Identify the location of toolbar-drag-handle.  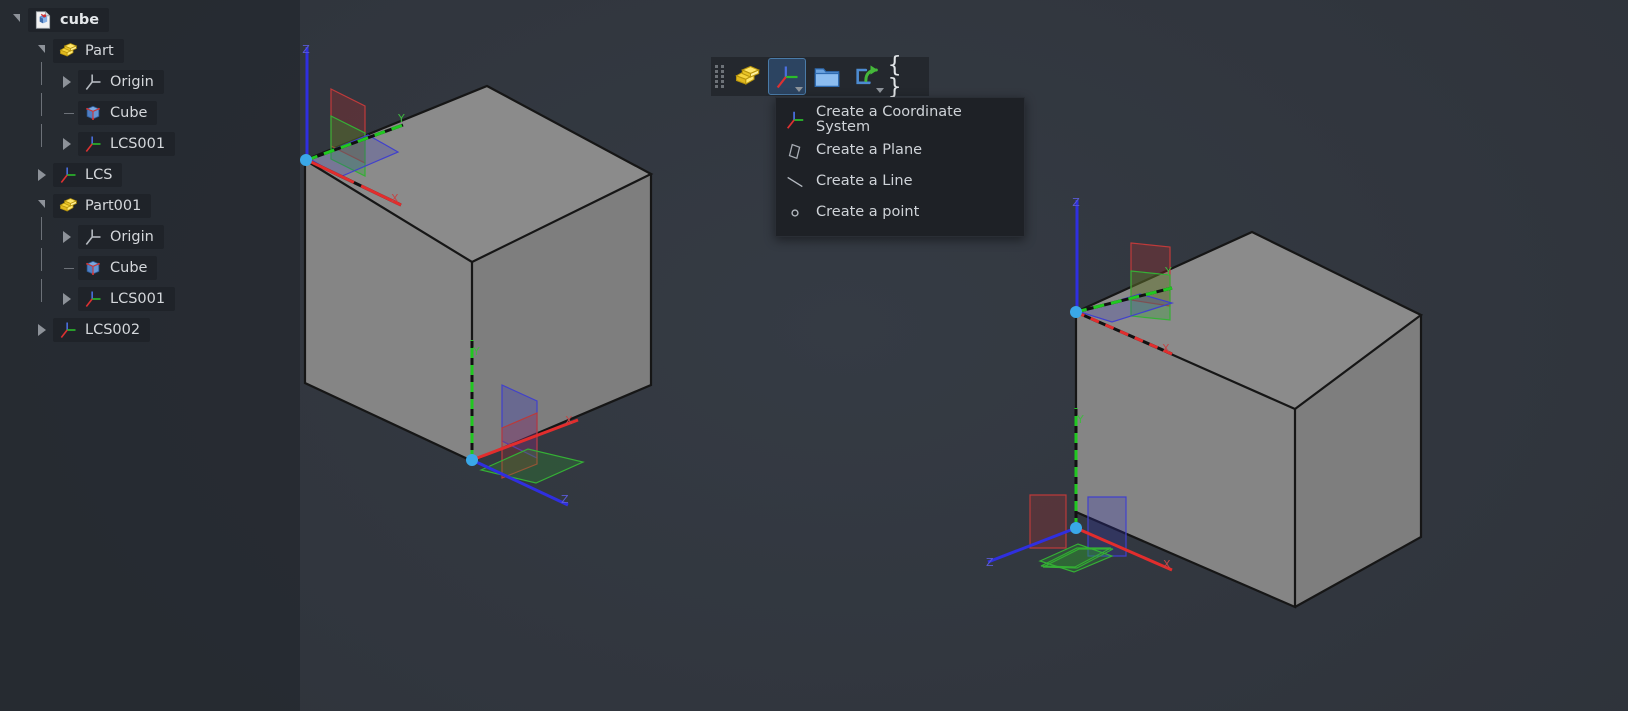
(719, 76).